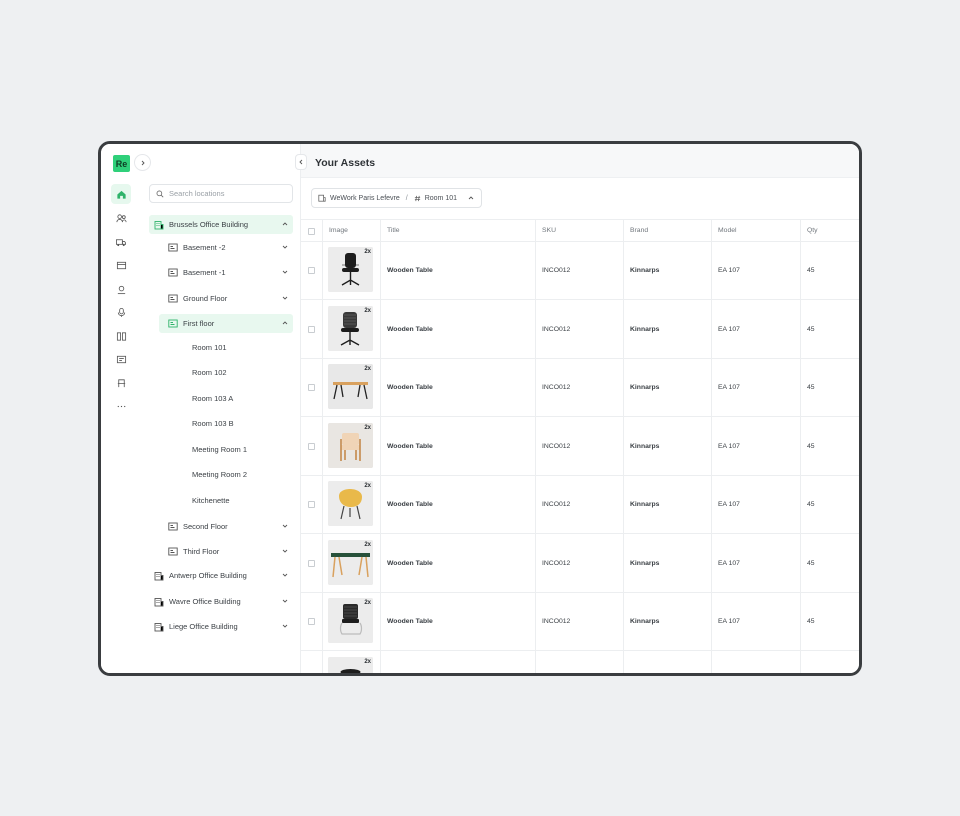  What do you see at coordinates (121, 359) in the screenshot?
I see `nav-reports` at bounding box center [121, 359].